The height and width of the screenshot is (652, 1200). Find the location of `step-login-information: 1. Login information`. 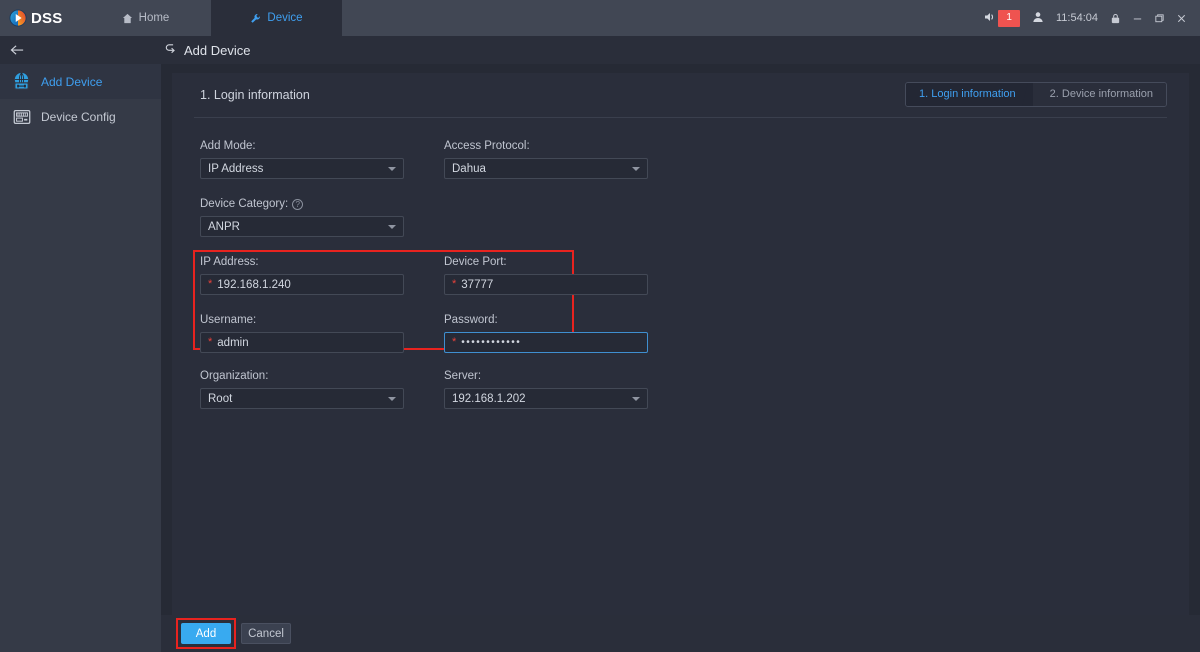

step-login-information: 1. Login information is located at coordinates (969, 94).